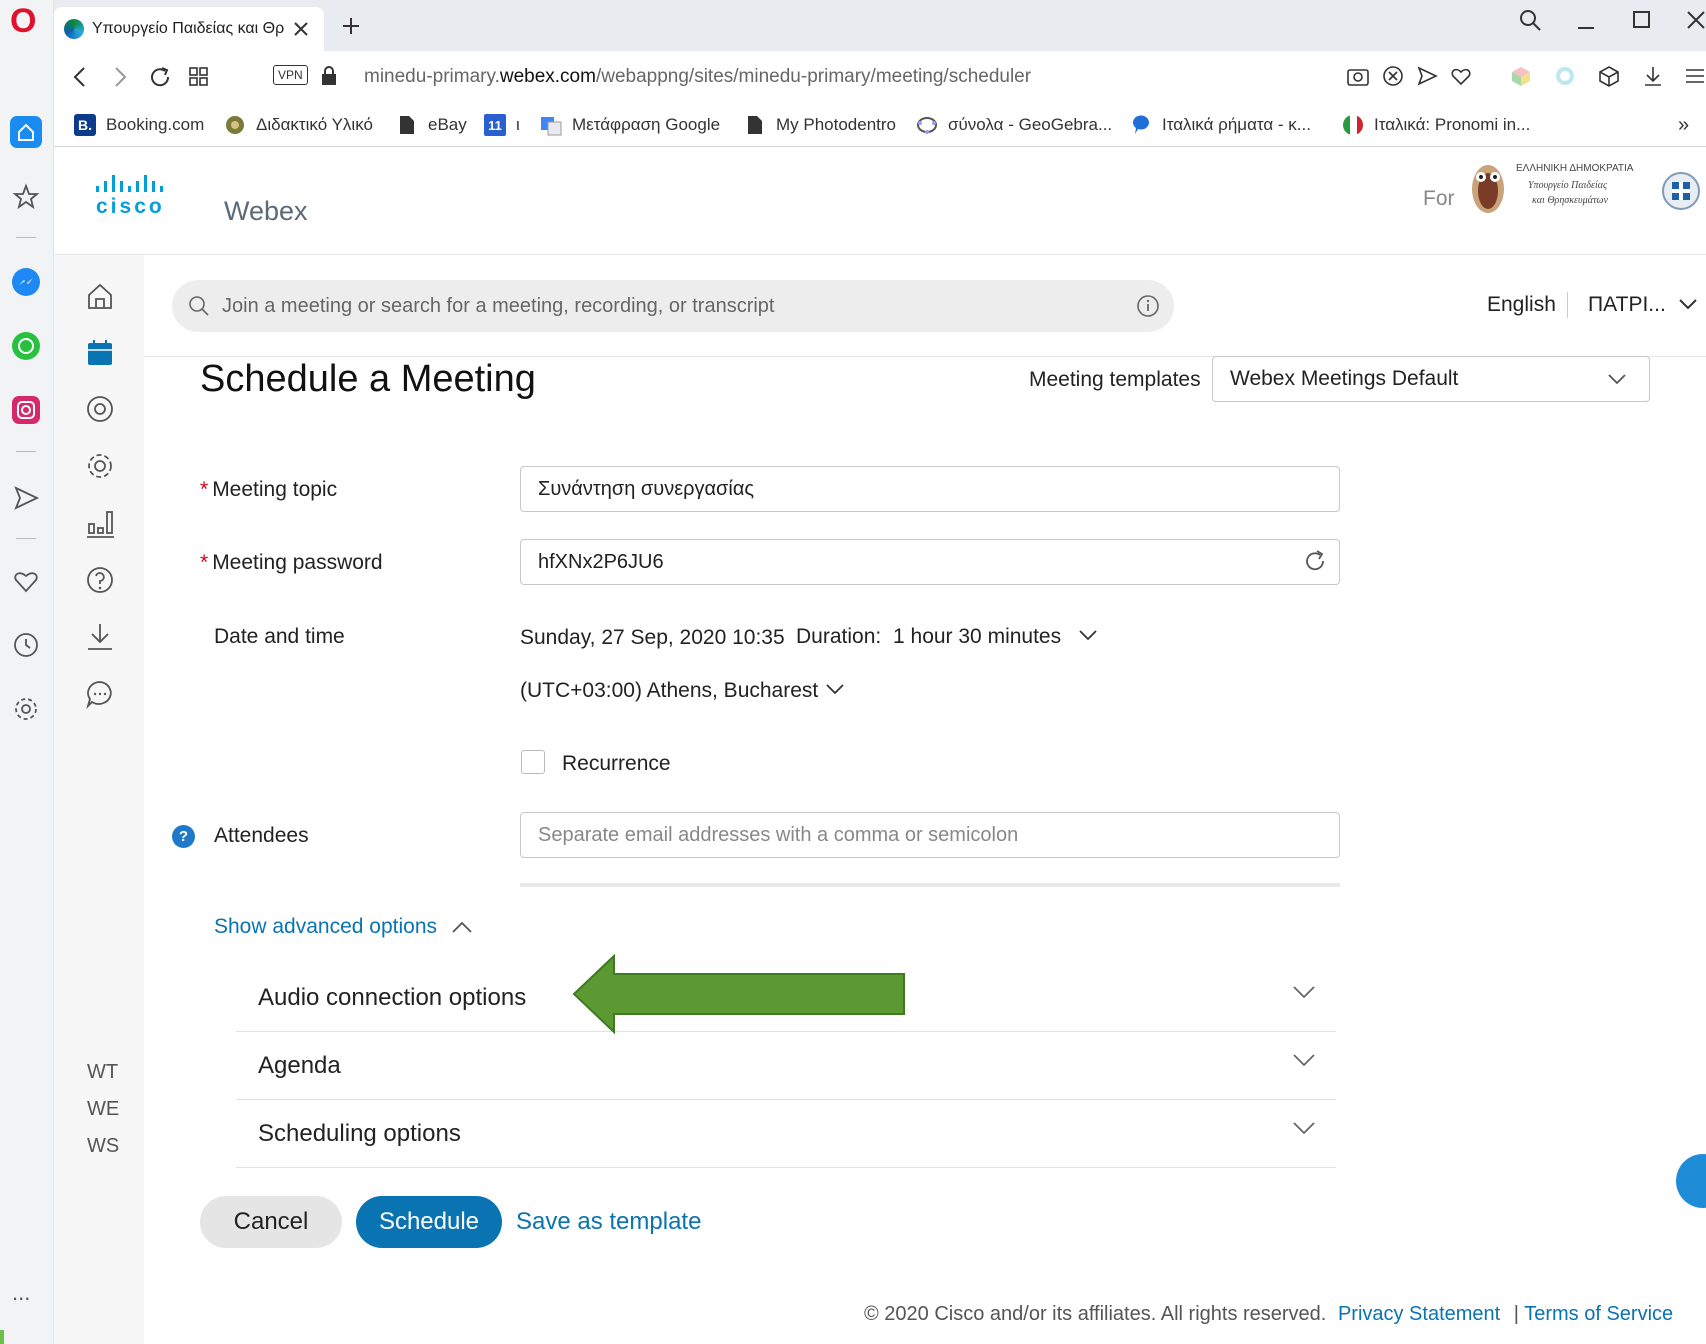  Describe the element at coordinates (80, 77) in the screenshot. I see `back-icon` at that location.